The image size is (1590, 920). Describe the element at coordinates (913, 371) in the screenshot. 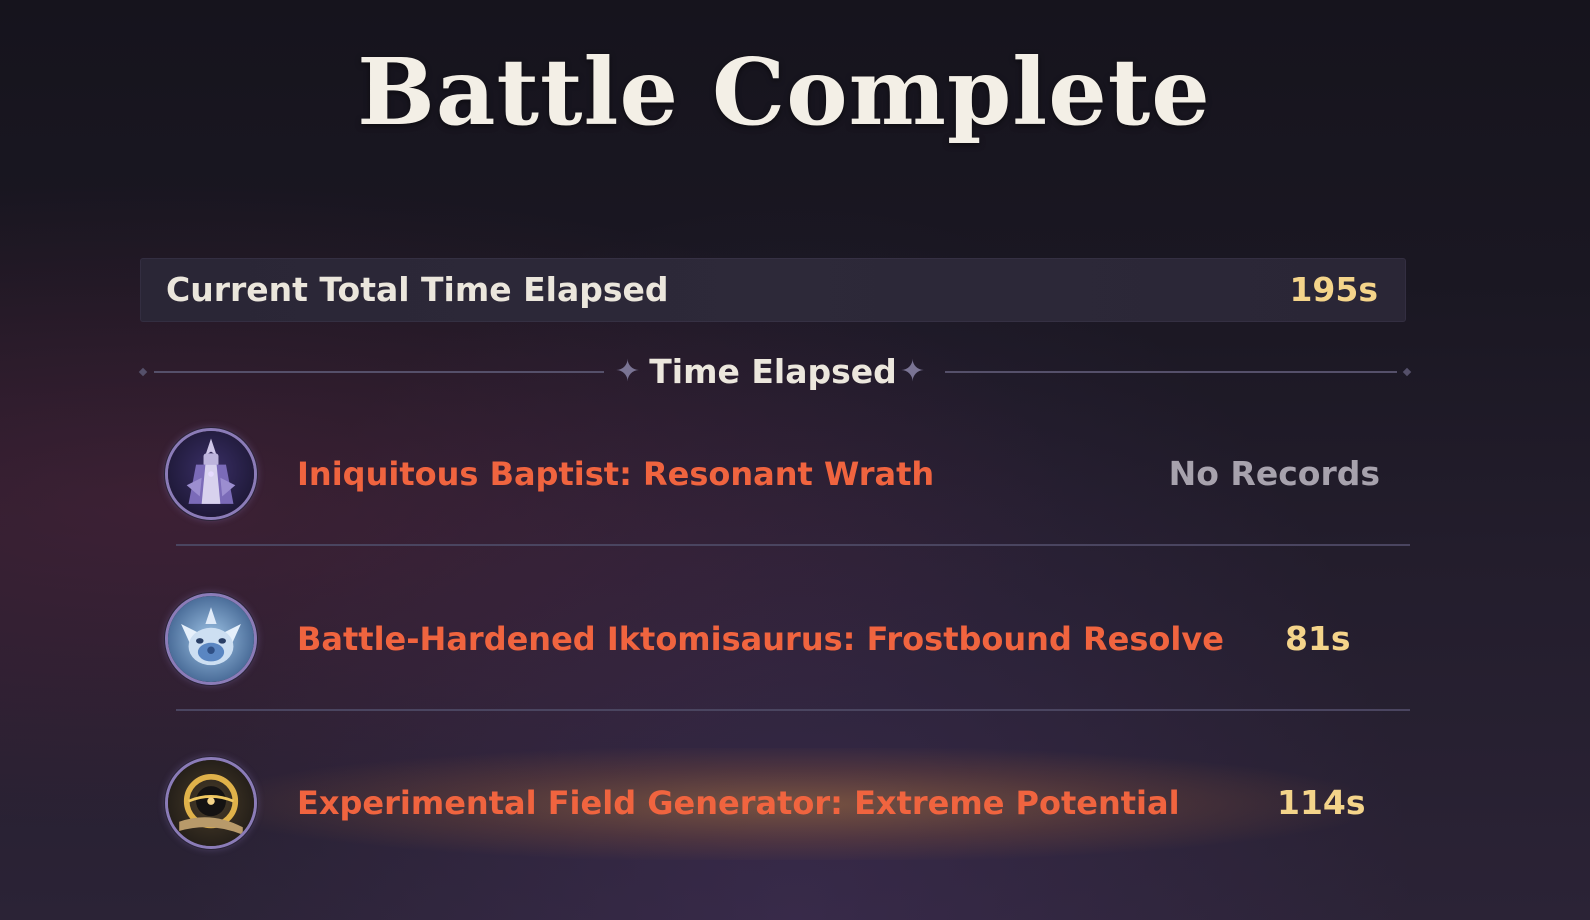

I see `sparkle-icon: ✦` at that location.